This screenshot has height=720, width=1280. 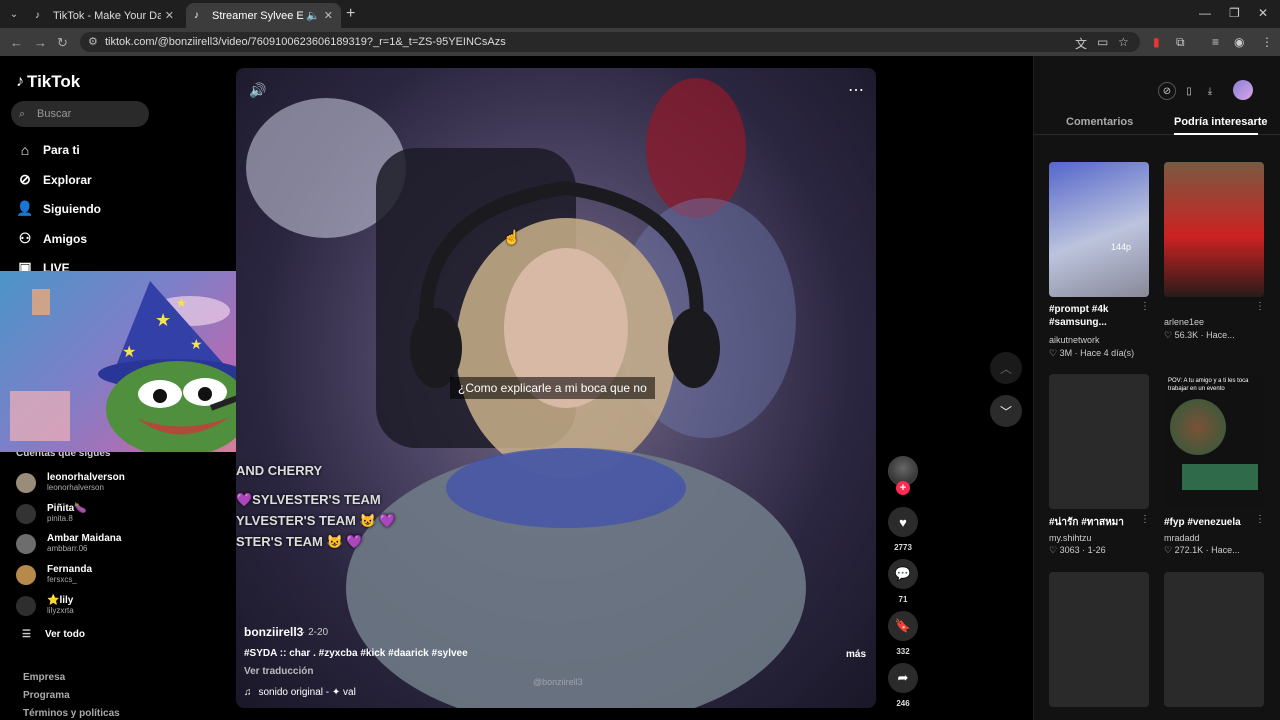 I want to click on tiktok-logo: ♪ TikTok, so click(x=48, y=82).